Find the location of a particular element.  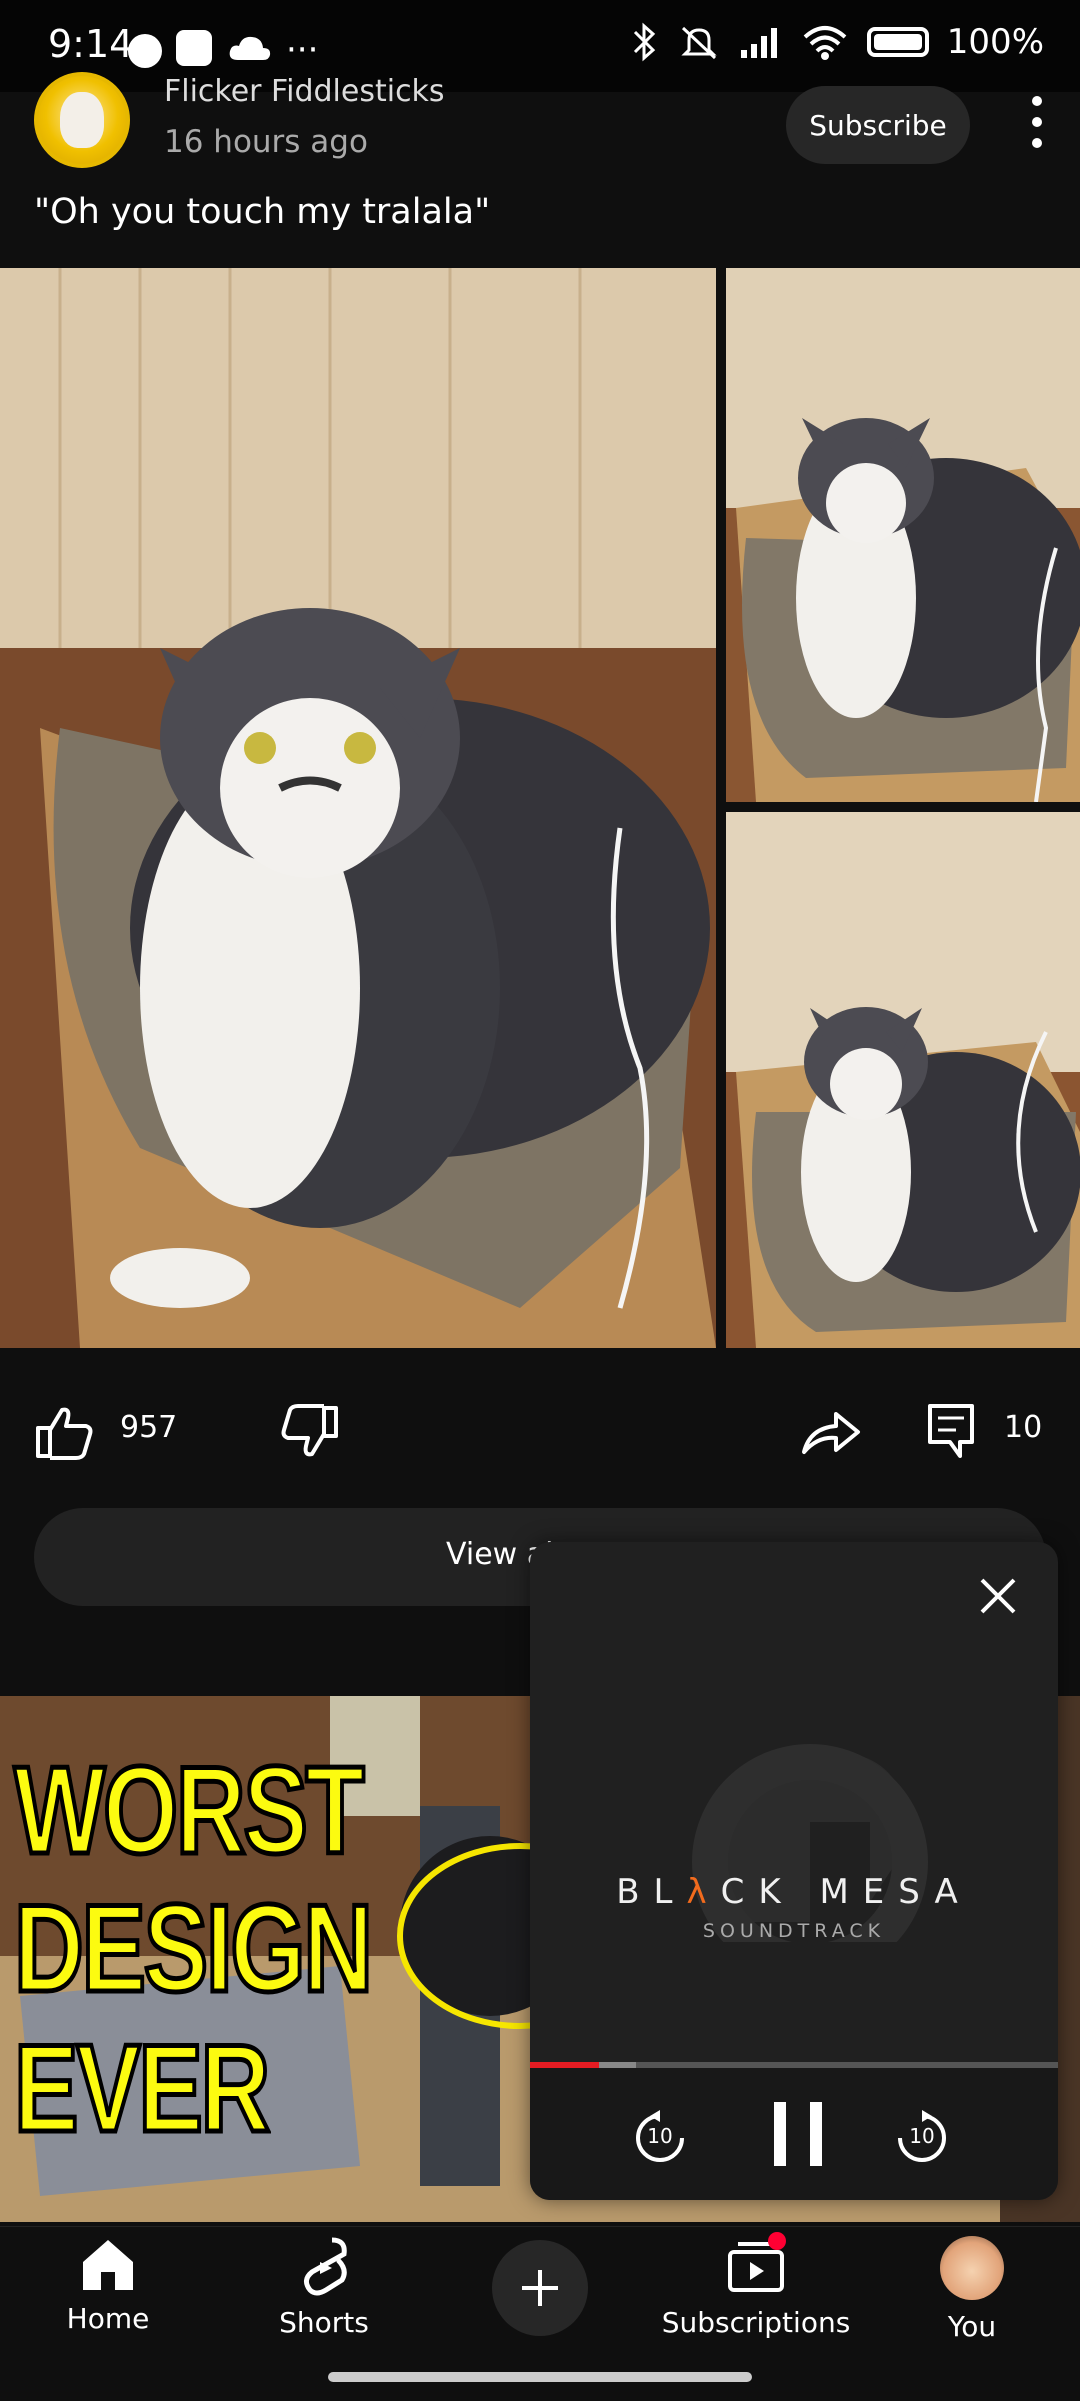

thumbnail-text-line-3: EVER is located at coordinates (142, 2089).